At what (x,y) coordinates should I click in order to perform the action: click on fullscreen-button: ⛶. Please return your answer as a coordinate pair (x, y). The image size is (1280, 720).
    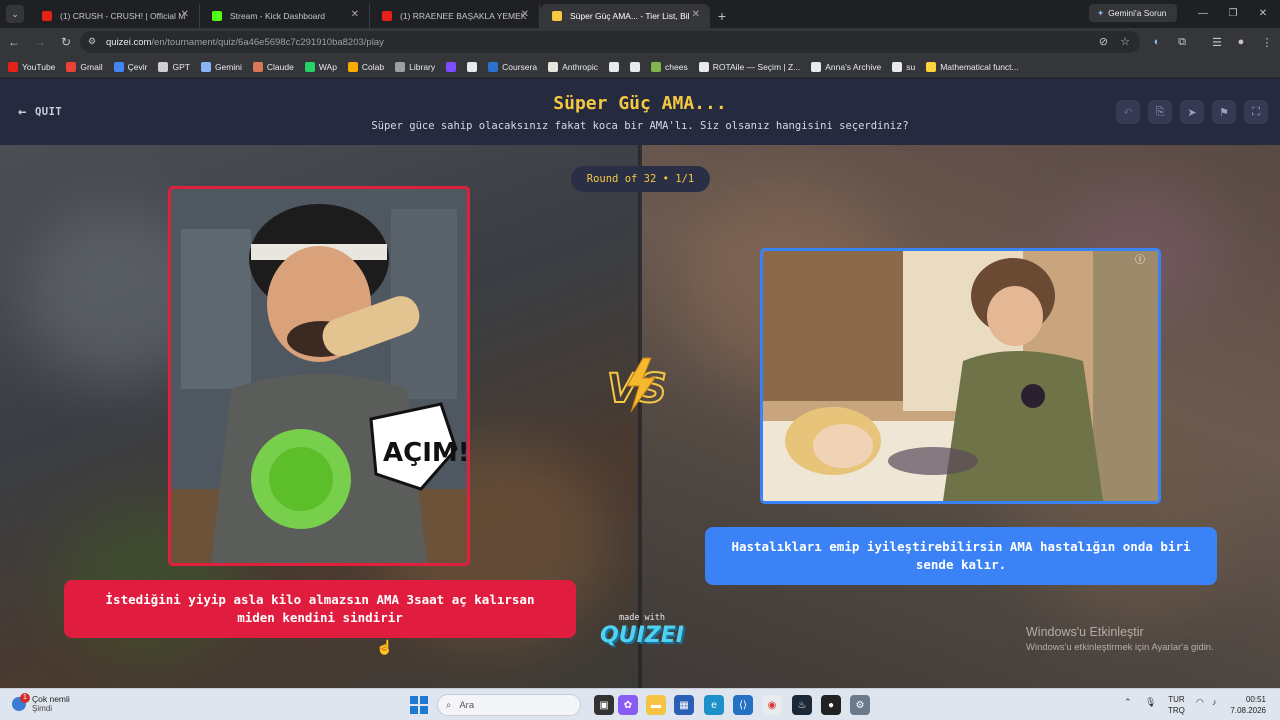
    Looking at the image, I should click on (1256, 112).